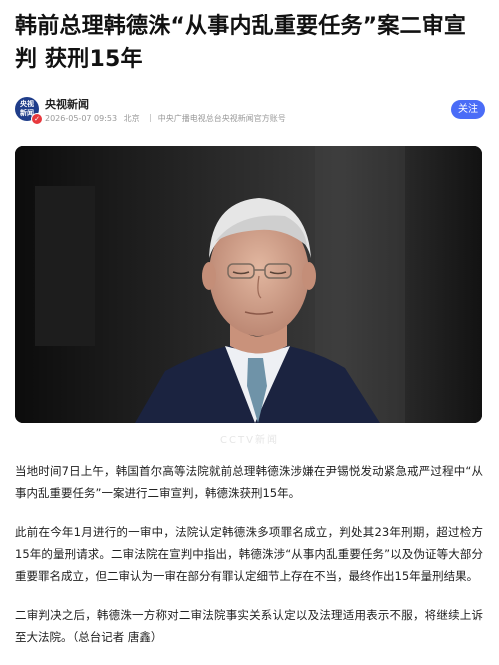 This screenshot has width=499, height=665. What do you see at coordinates (131, 118) in the screenshot?
I see `publish-location: 北京` at bounding box center [131, 118].